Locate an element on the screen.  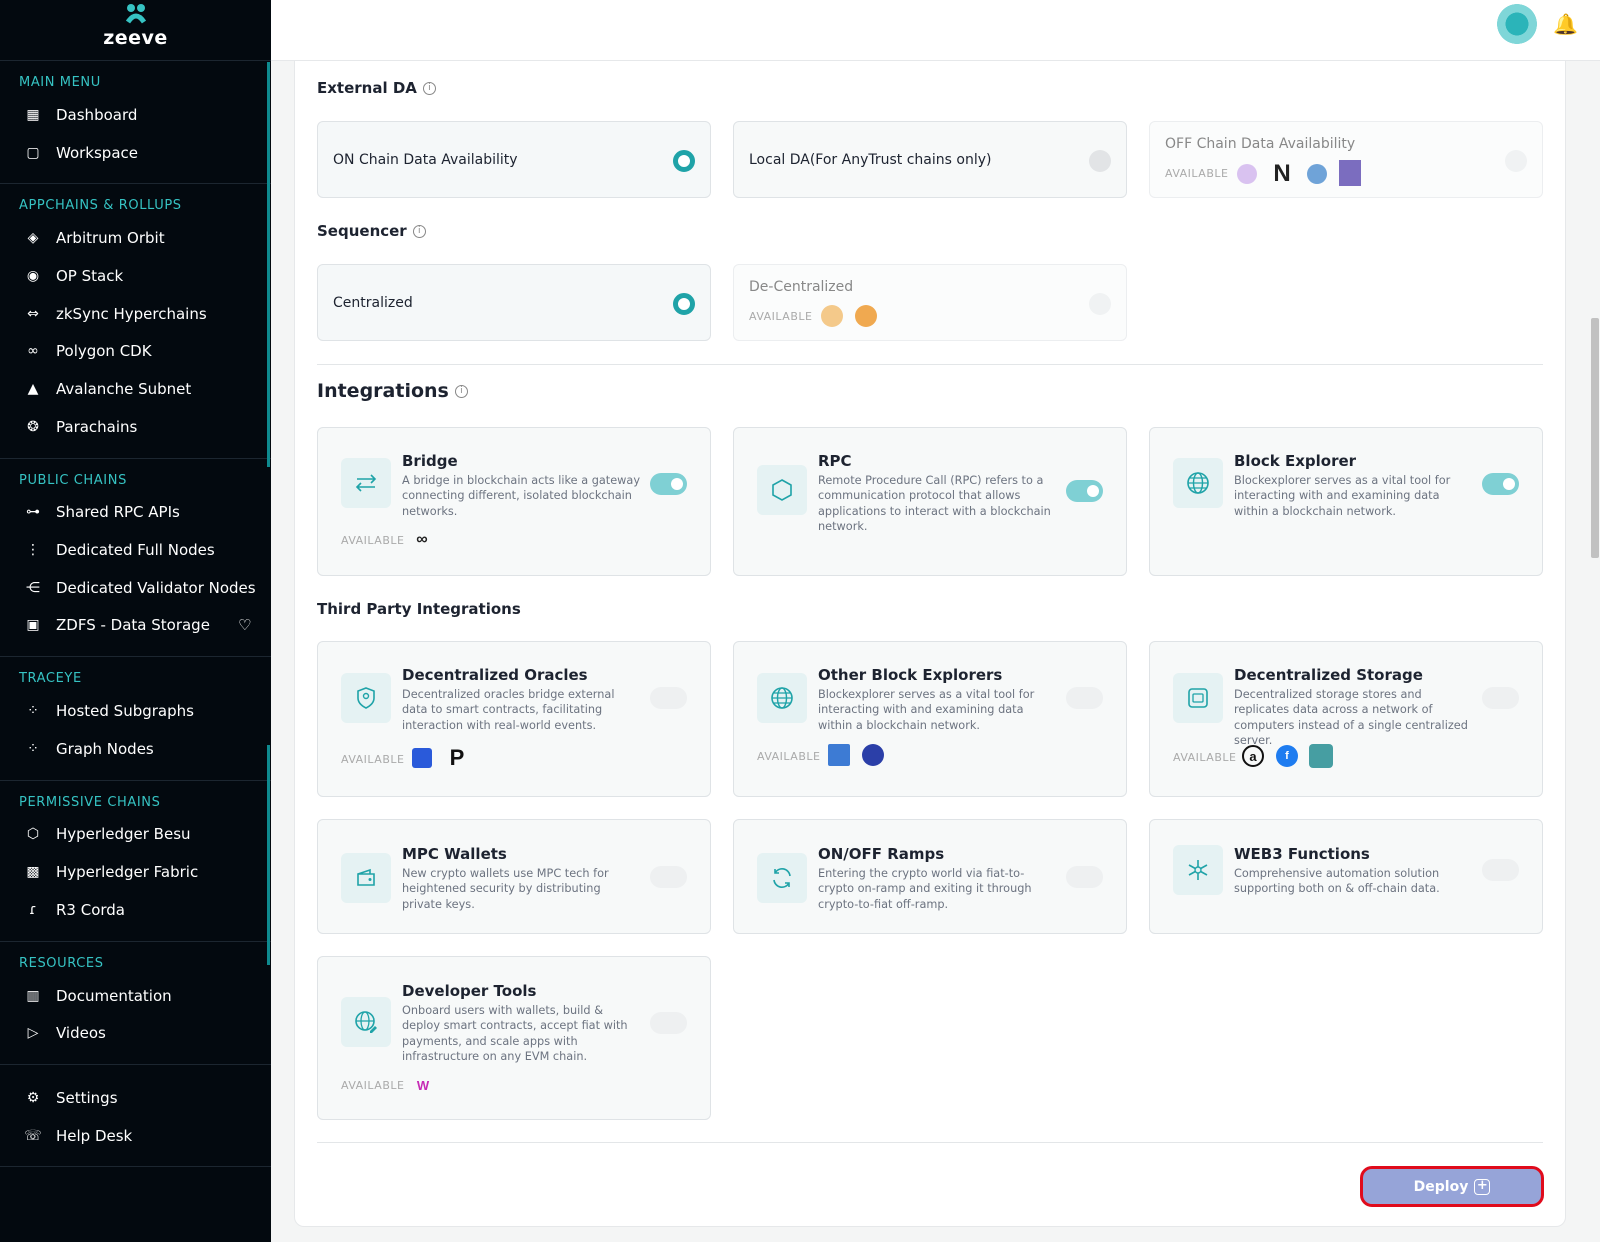
page-scrollbar is located at coordinates (1594, 652).